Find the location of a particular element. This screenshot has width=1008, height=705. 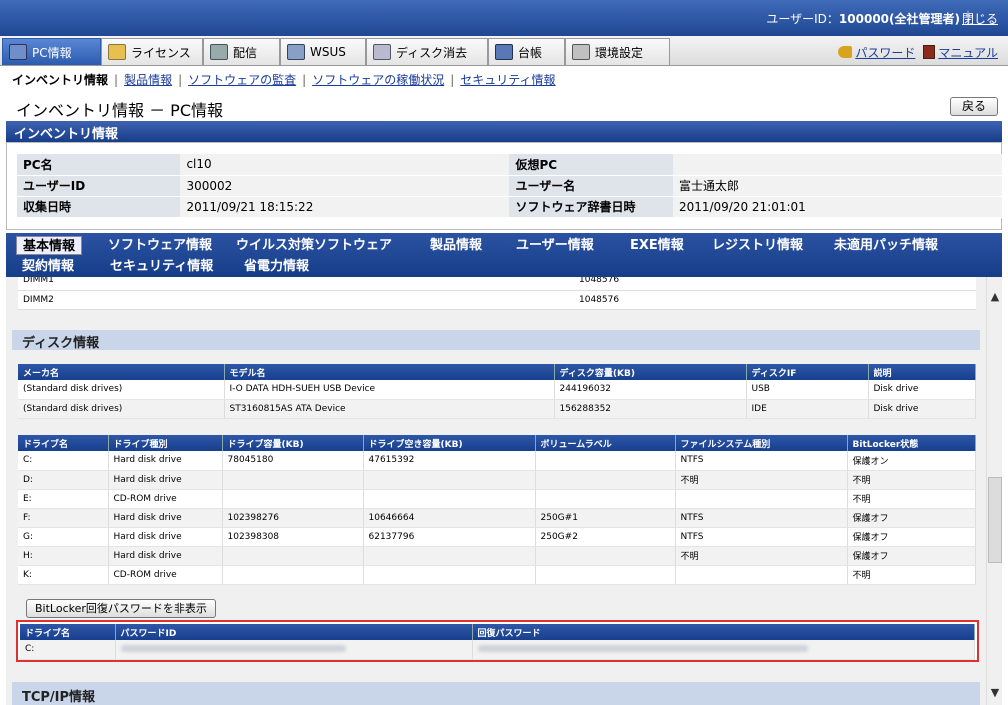

column-header: ドライブ名 is located at coordinates (63, 443).